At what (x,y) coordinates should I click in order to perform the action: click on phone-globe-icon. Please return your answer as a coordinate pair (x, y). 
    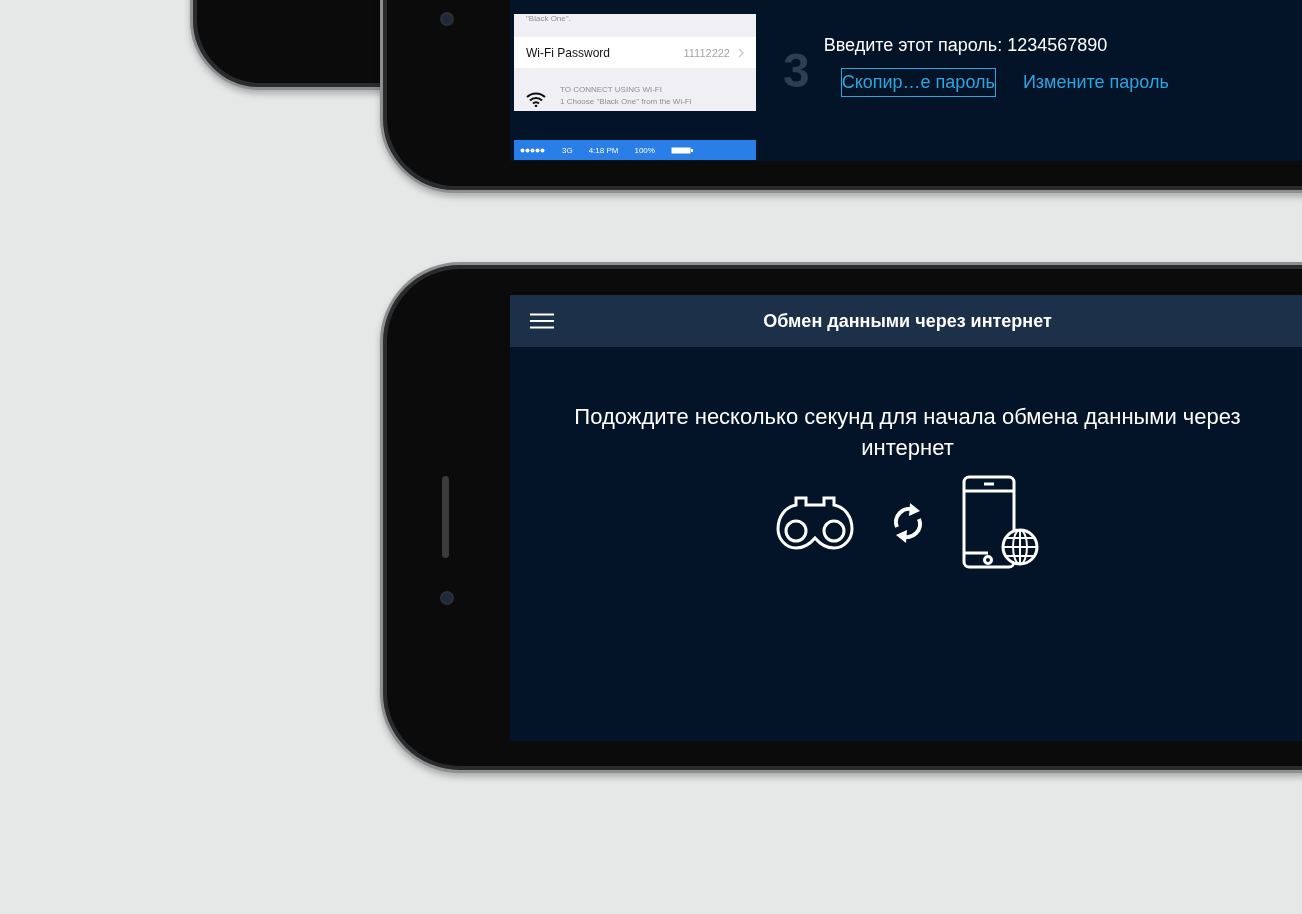
    Looking at the image, I should click on (1000, 523).